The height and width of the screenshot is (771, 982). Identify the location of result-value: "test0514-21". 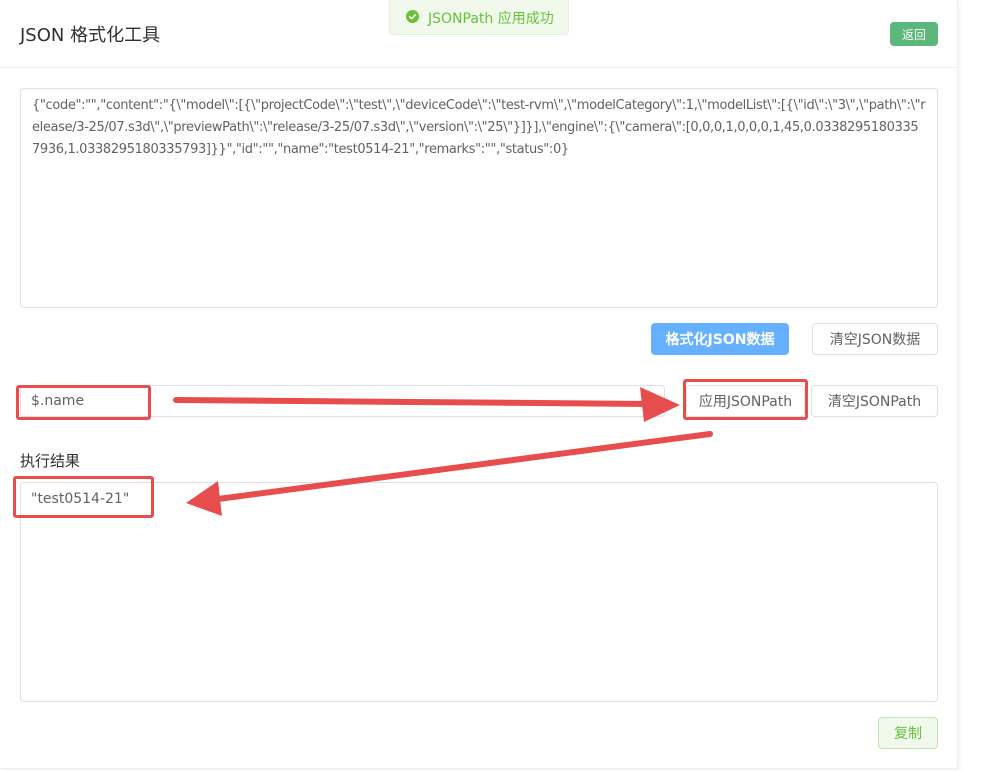
(80, 499).